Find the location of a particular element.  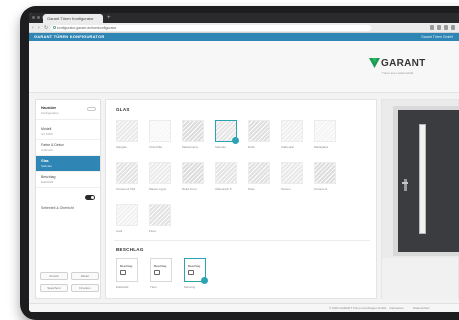

glass-swatch-label: Float is located at coordinates (152, 231).